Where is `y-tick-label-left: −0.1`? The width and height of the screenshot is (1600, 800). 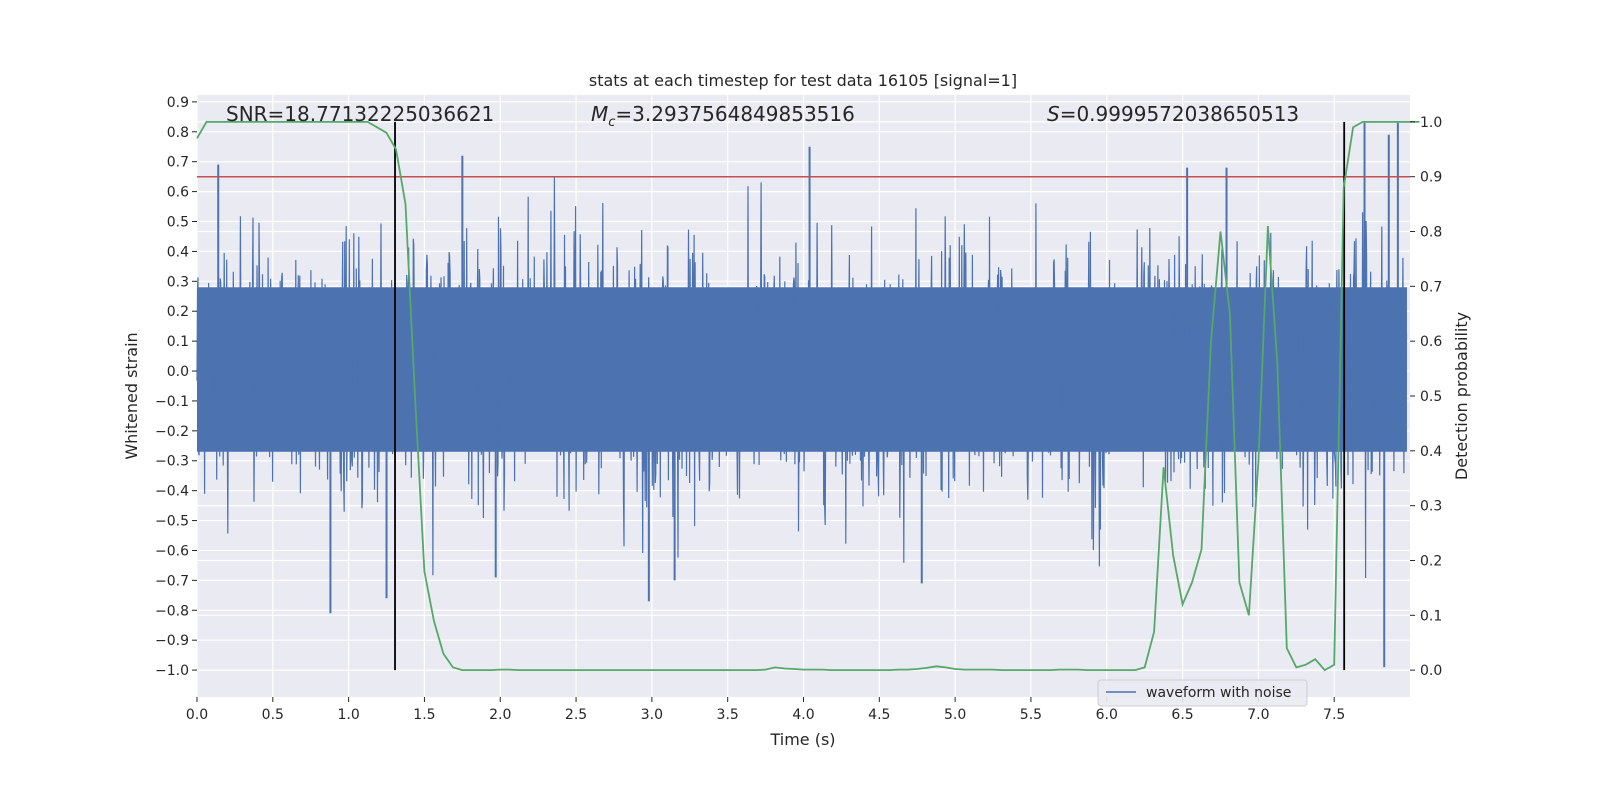 y-tick-label-left: −0.1 is located at coordinates (172, 402).